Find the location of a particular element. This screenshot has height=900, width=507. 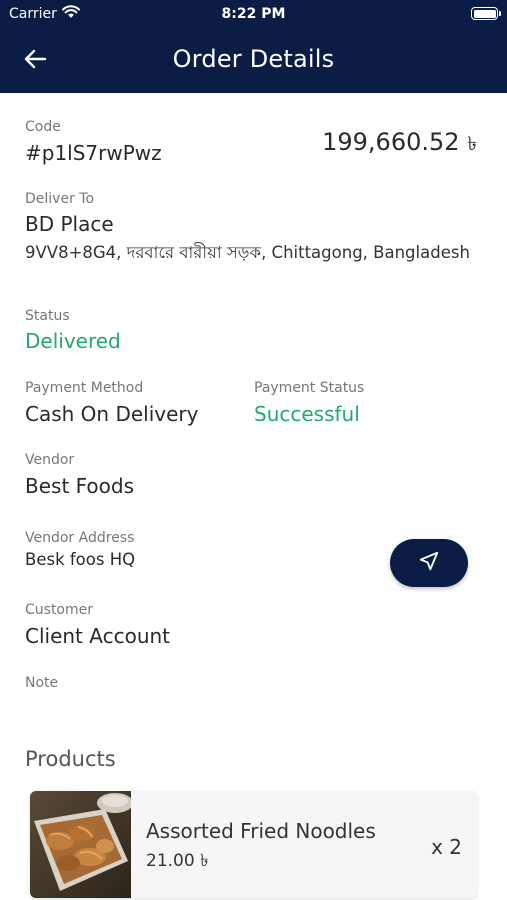

order-total: 199,660.52 ৳ is located at coordinates (399, 145).